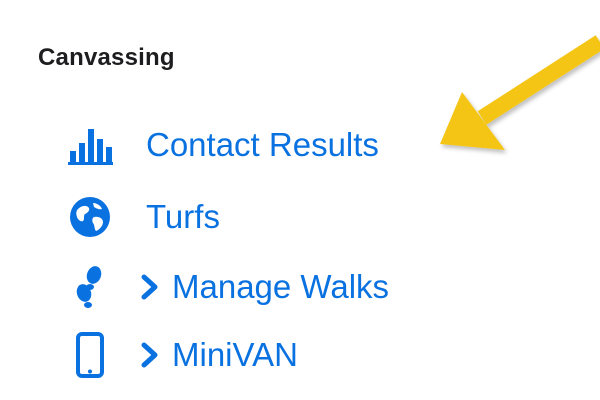 Image resolution: width=600 pixels, height=400 pixels. Describe the element at coordinates (106, 57) in the screenshot. I see `section-title-canvassing: Canvassing` at that location.